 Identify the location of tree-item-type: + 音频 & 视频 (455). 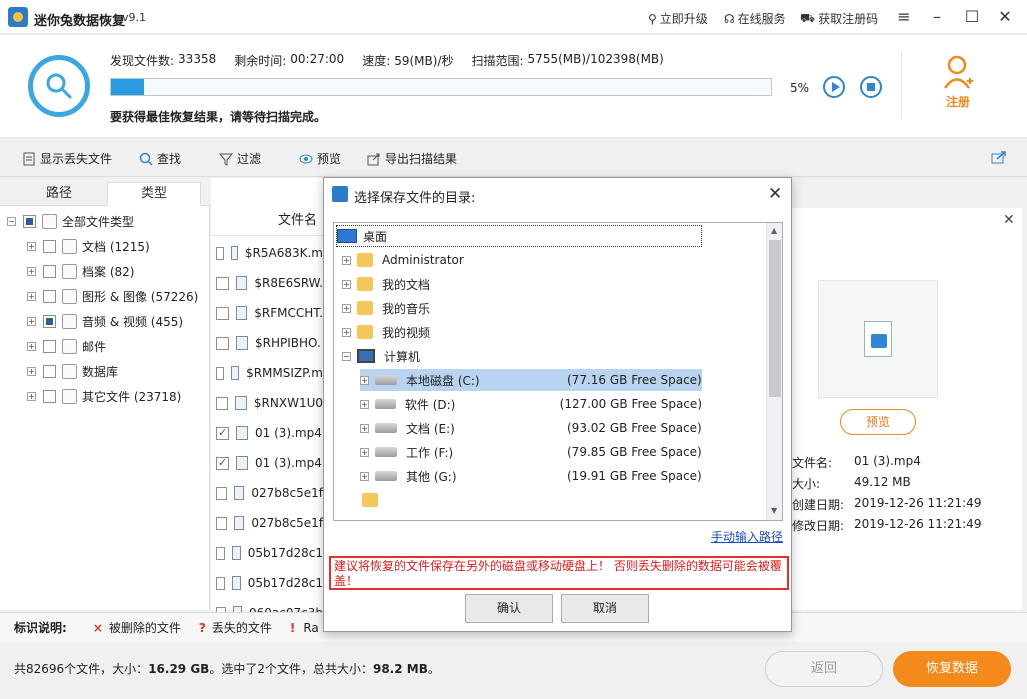
(105, 321).